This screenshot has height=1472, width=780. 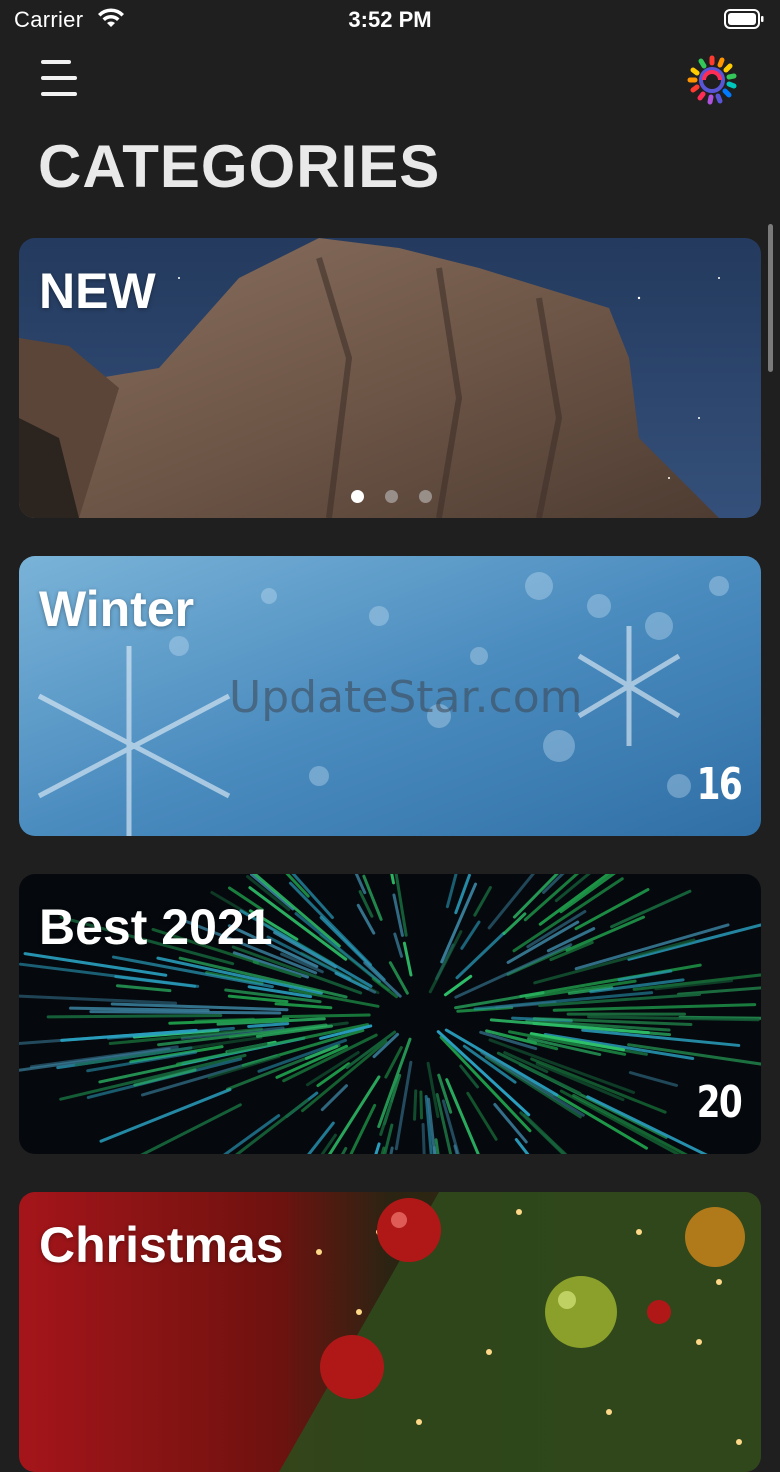 What do you see at coordinates (712, 80) in the screenshot?
I see `rainbow-aperture-logo-icon` at bounding box center [712, 80].